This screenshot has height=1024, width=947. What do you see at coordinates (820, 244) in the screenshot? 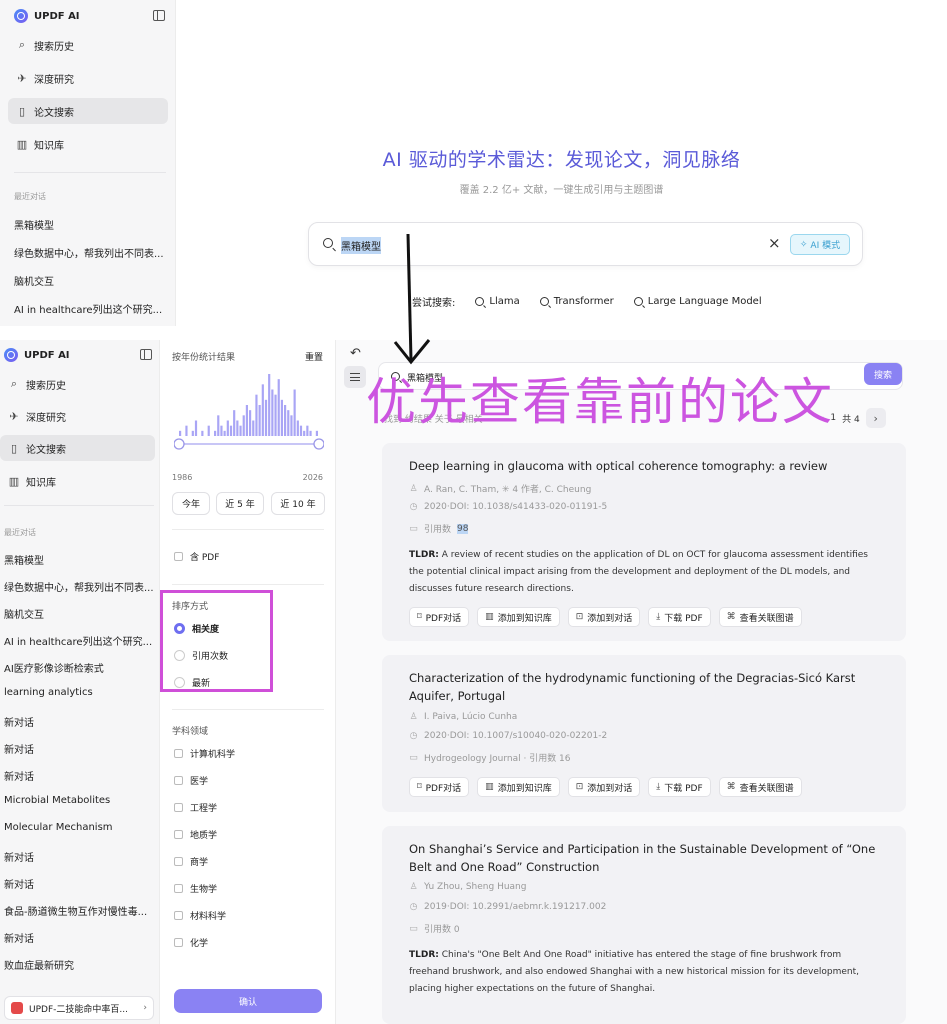
I see `ai-mode-button: ✧ AI 模式` at bounding box center [820, 244].